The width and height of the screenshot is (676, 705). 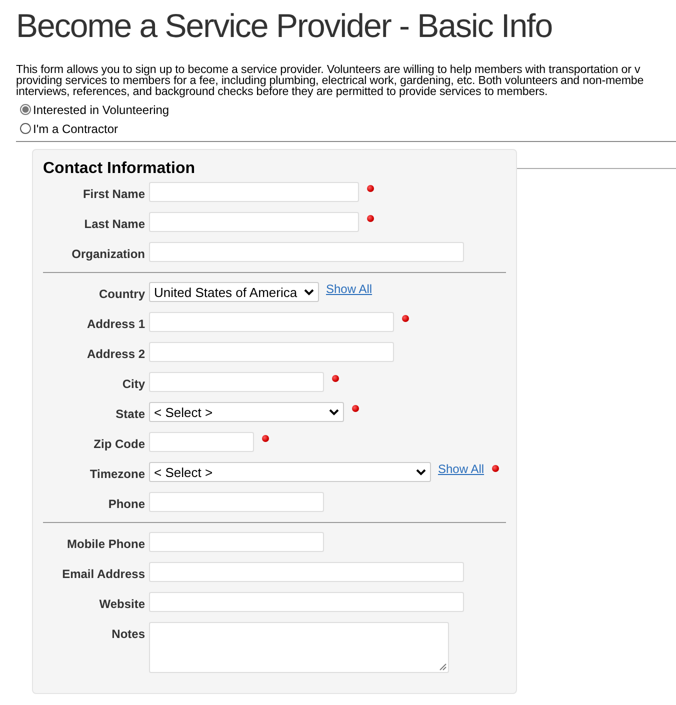 I want to click on field-label: Last Name, so click(x=114, y=223).